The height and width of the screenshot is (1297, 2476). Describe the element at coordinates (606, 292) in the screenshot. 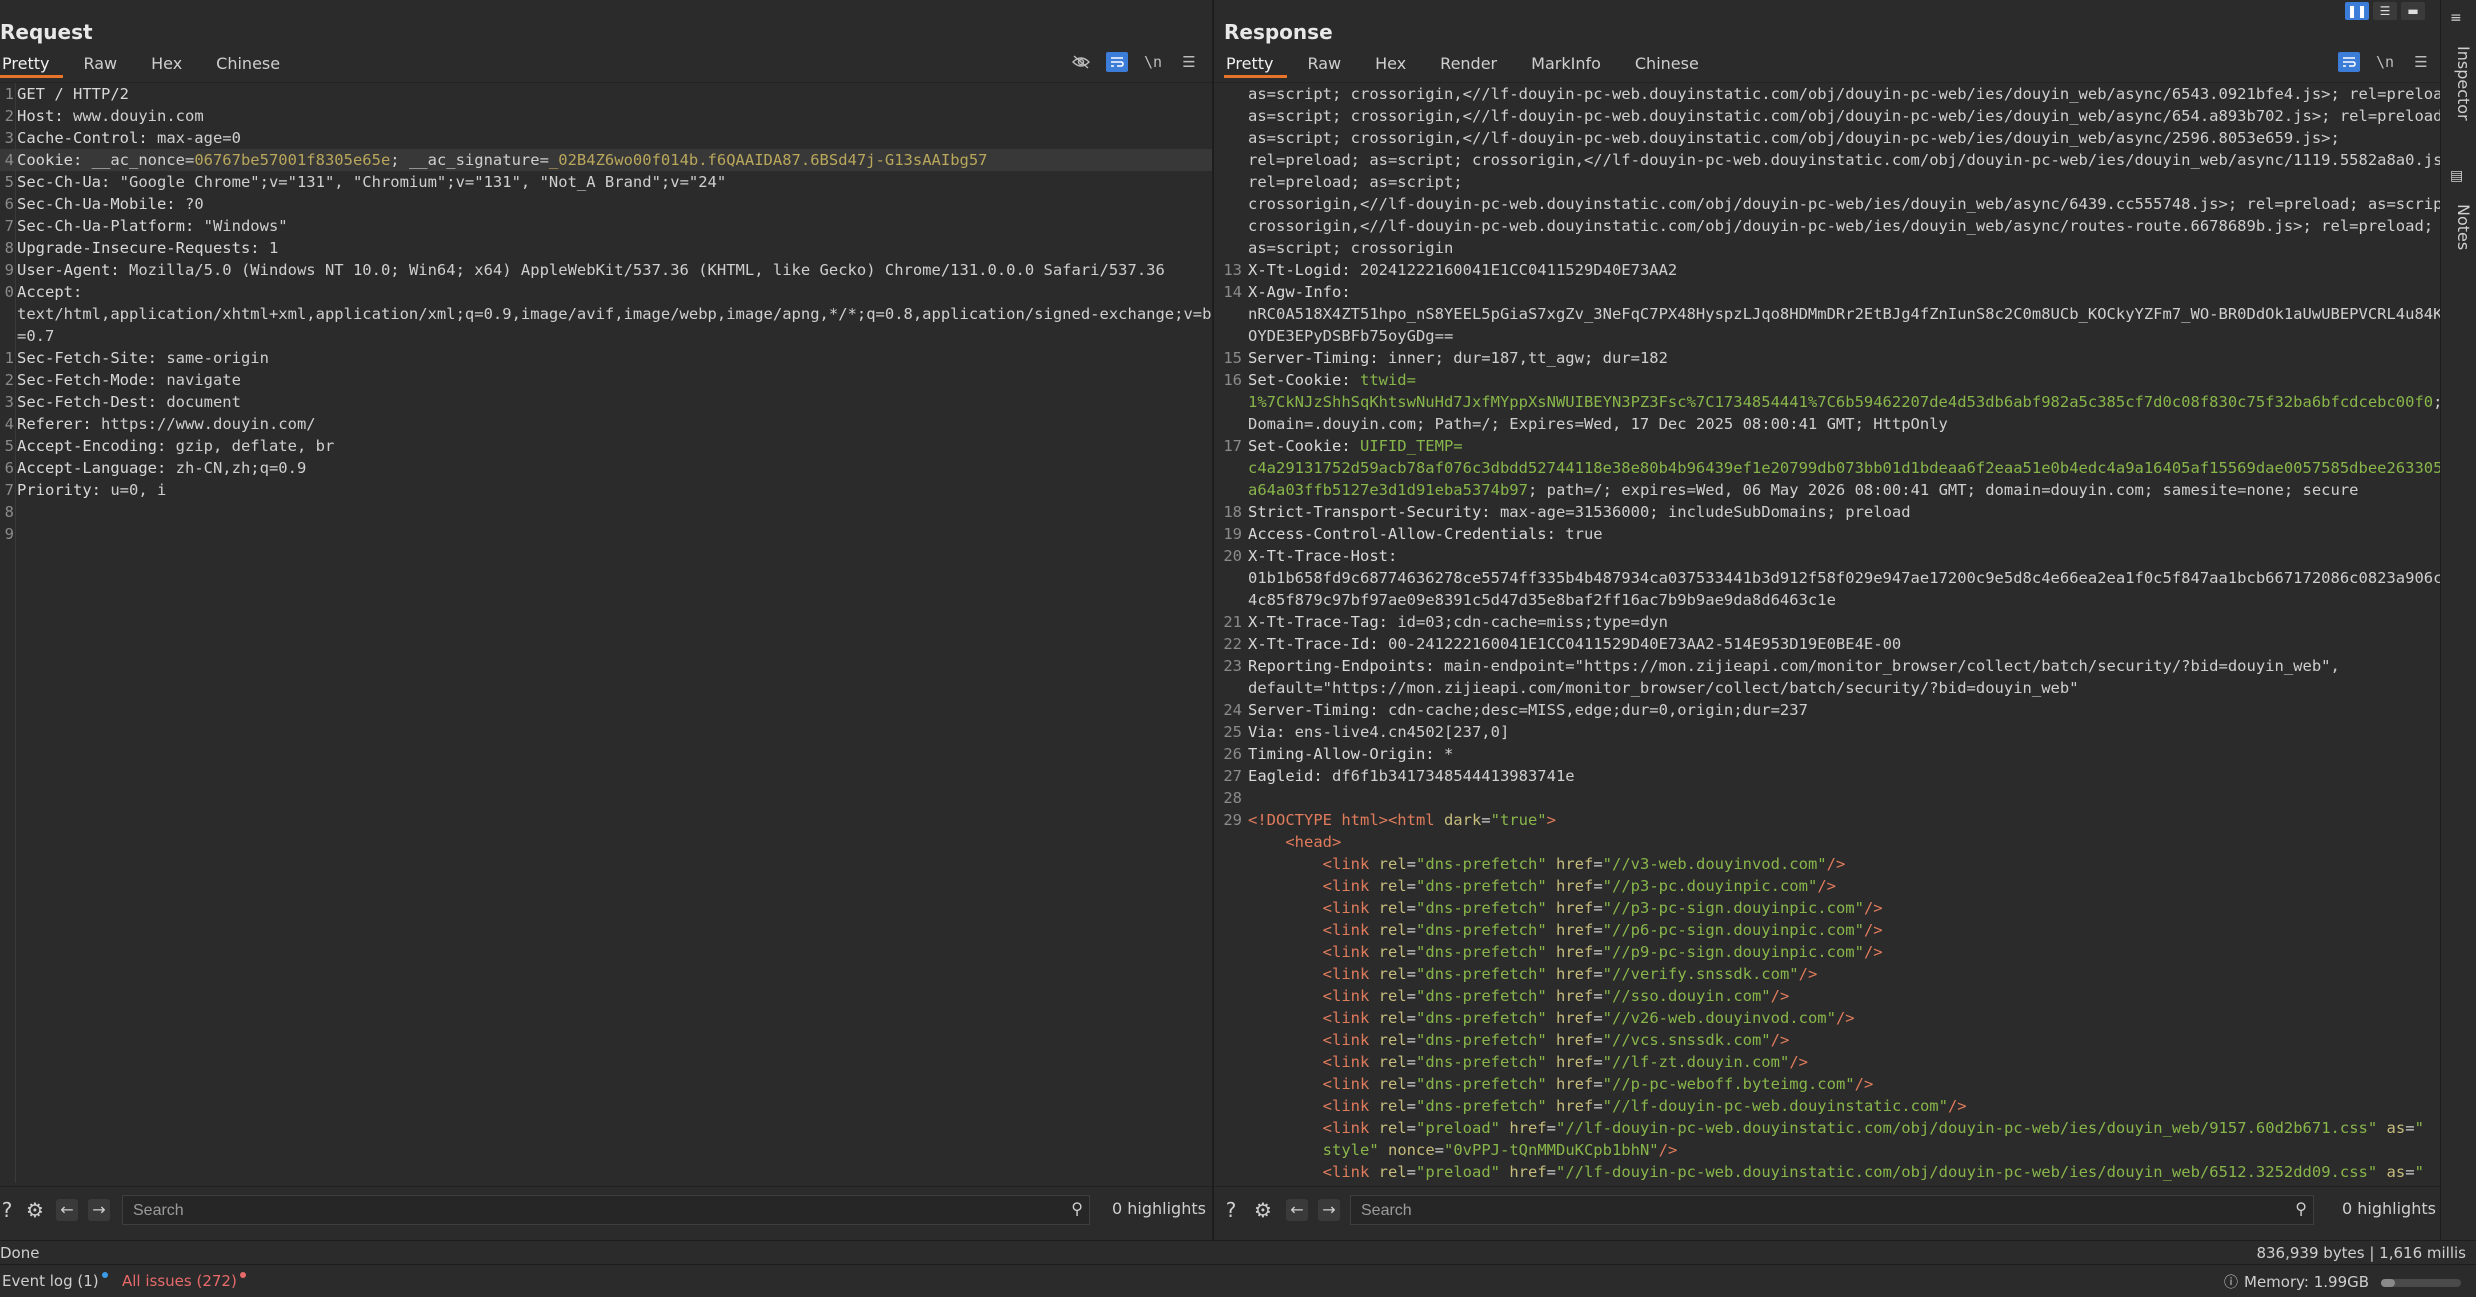

I see `code-line: 0 Accept:` at that location.